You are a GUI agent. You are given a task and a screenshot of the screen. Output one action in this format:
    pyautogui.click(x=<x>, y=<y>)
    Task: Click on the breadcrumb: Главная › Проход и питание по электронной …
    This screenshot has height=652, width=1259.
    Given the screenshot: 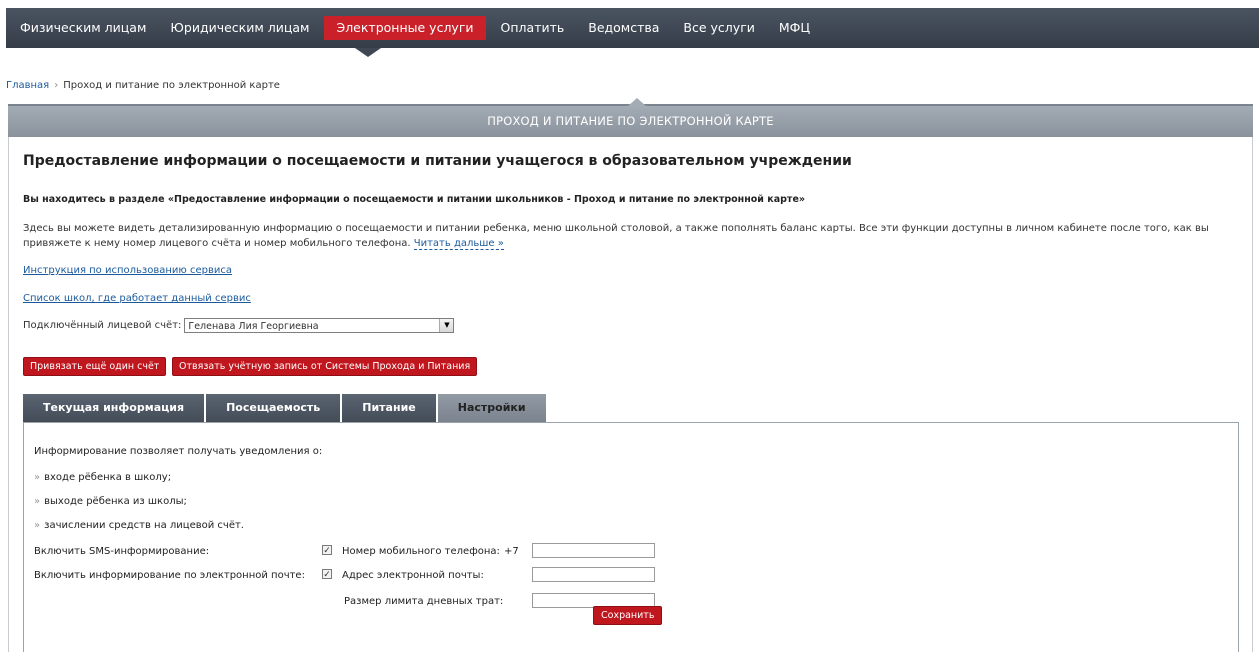 What is the action you would take?
    pyautogui.click(x=143, y=85)
    